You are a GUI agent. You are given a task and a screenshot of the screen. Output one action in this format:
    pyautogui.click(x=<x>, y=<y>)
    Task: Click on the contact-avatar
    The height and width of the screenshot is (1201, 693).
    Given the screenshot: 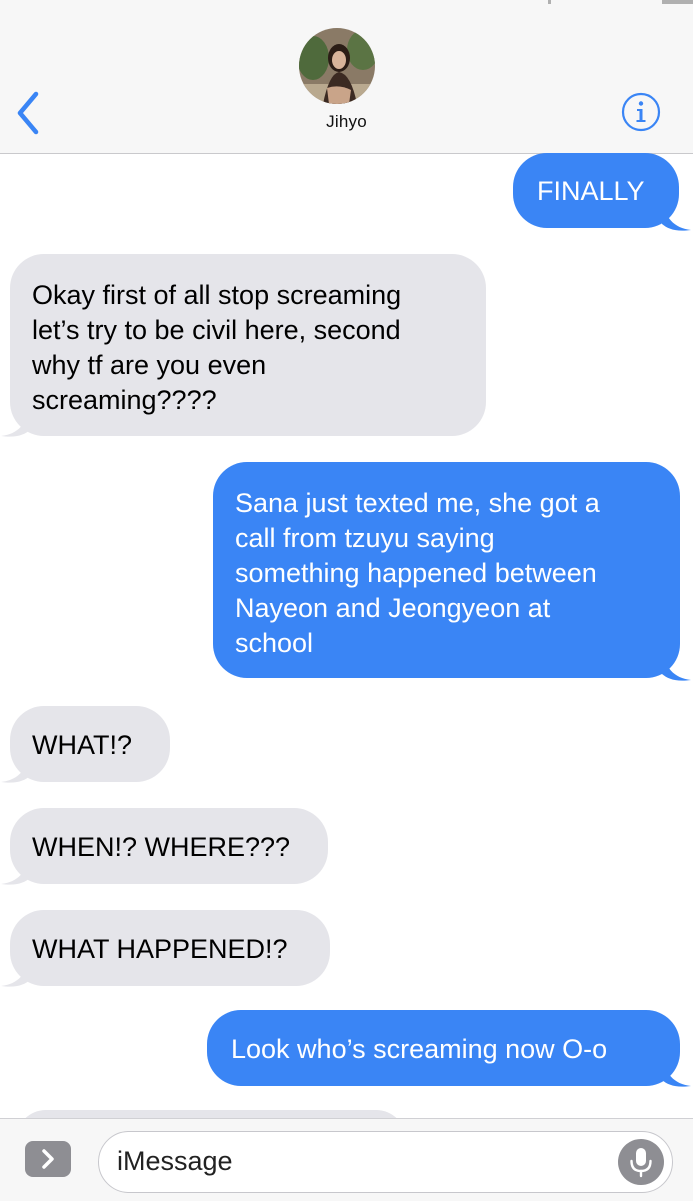 What is the action you would take?
    pyautogui.click(x=337, y=66)
    